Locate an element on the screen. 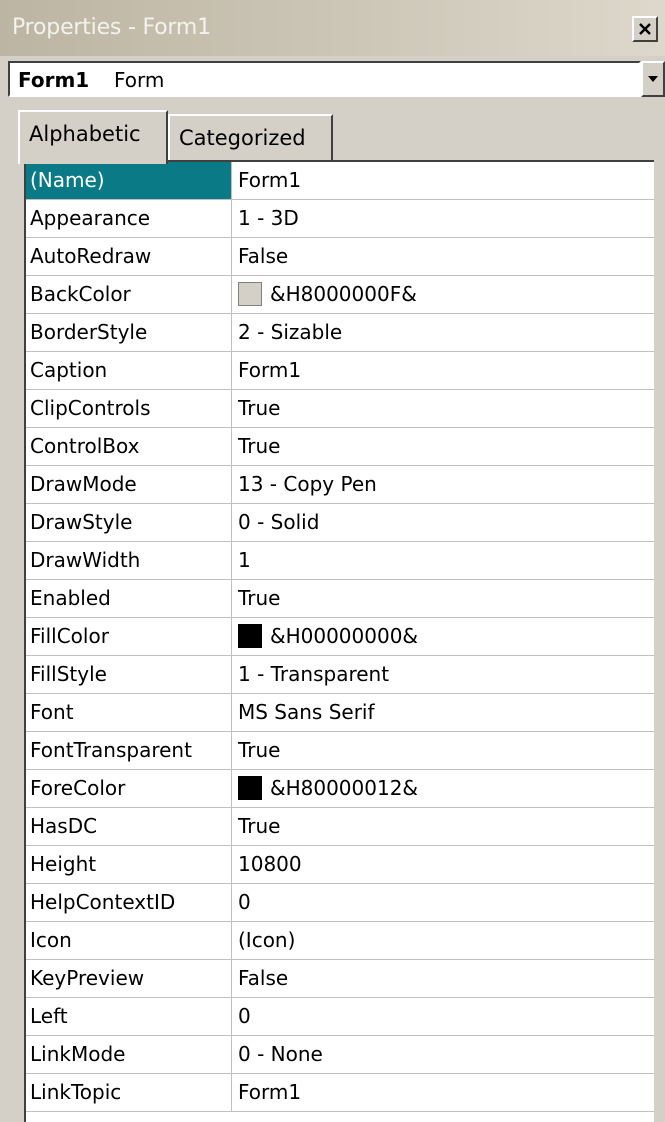  property-row: Font MS Sans Serif is located at coordinates (340, 713).